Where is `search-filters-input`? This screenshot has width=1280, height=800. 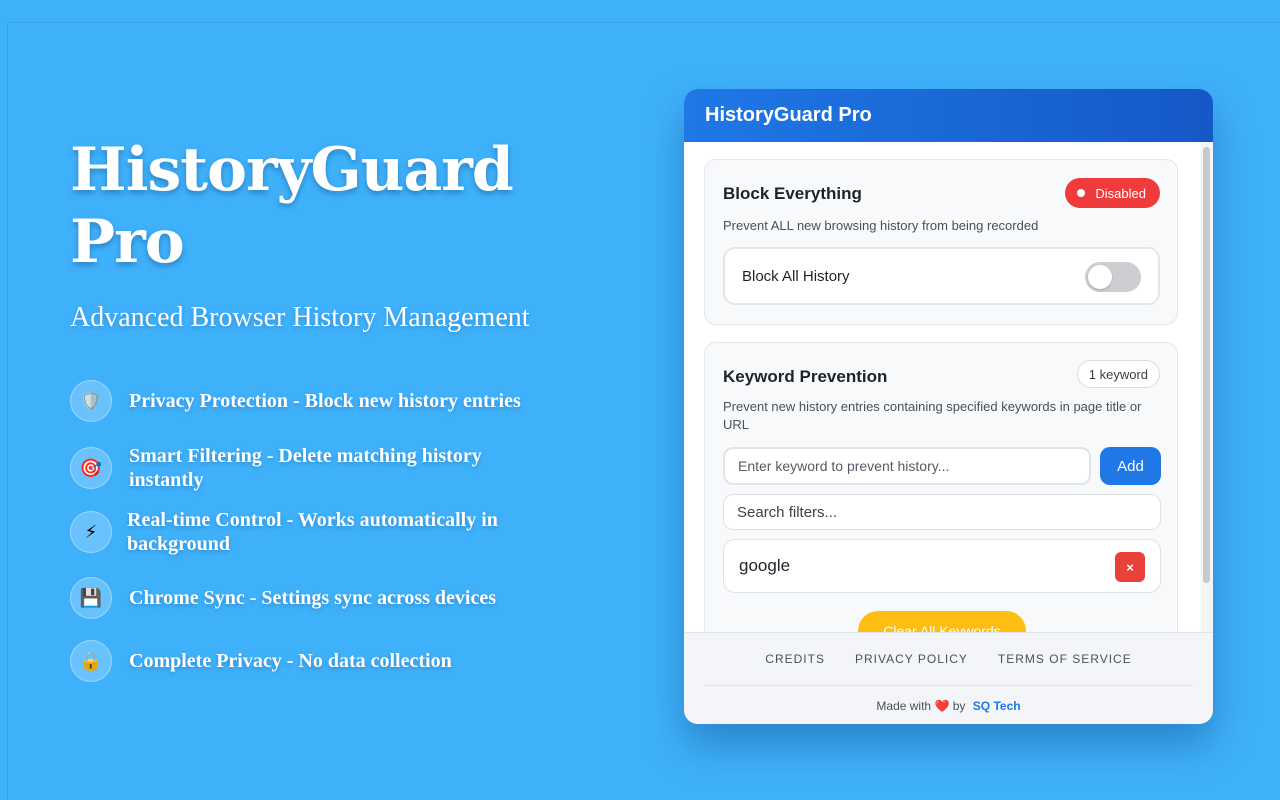
search-filters-input is located at coordinates (942, 512).